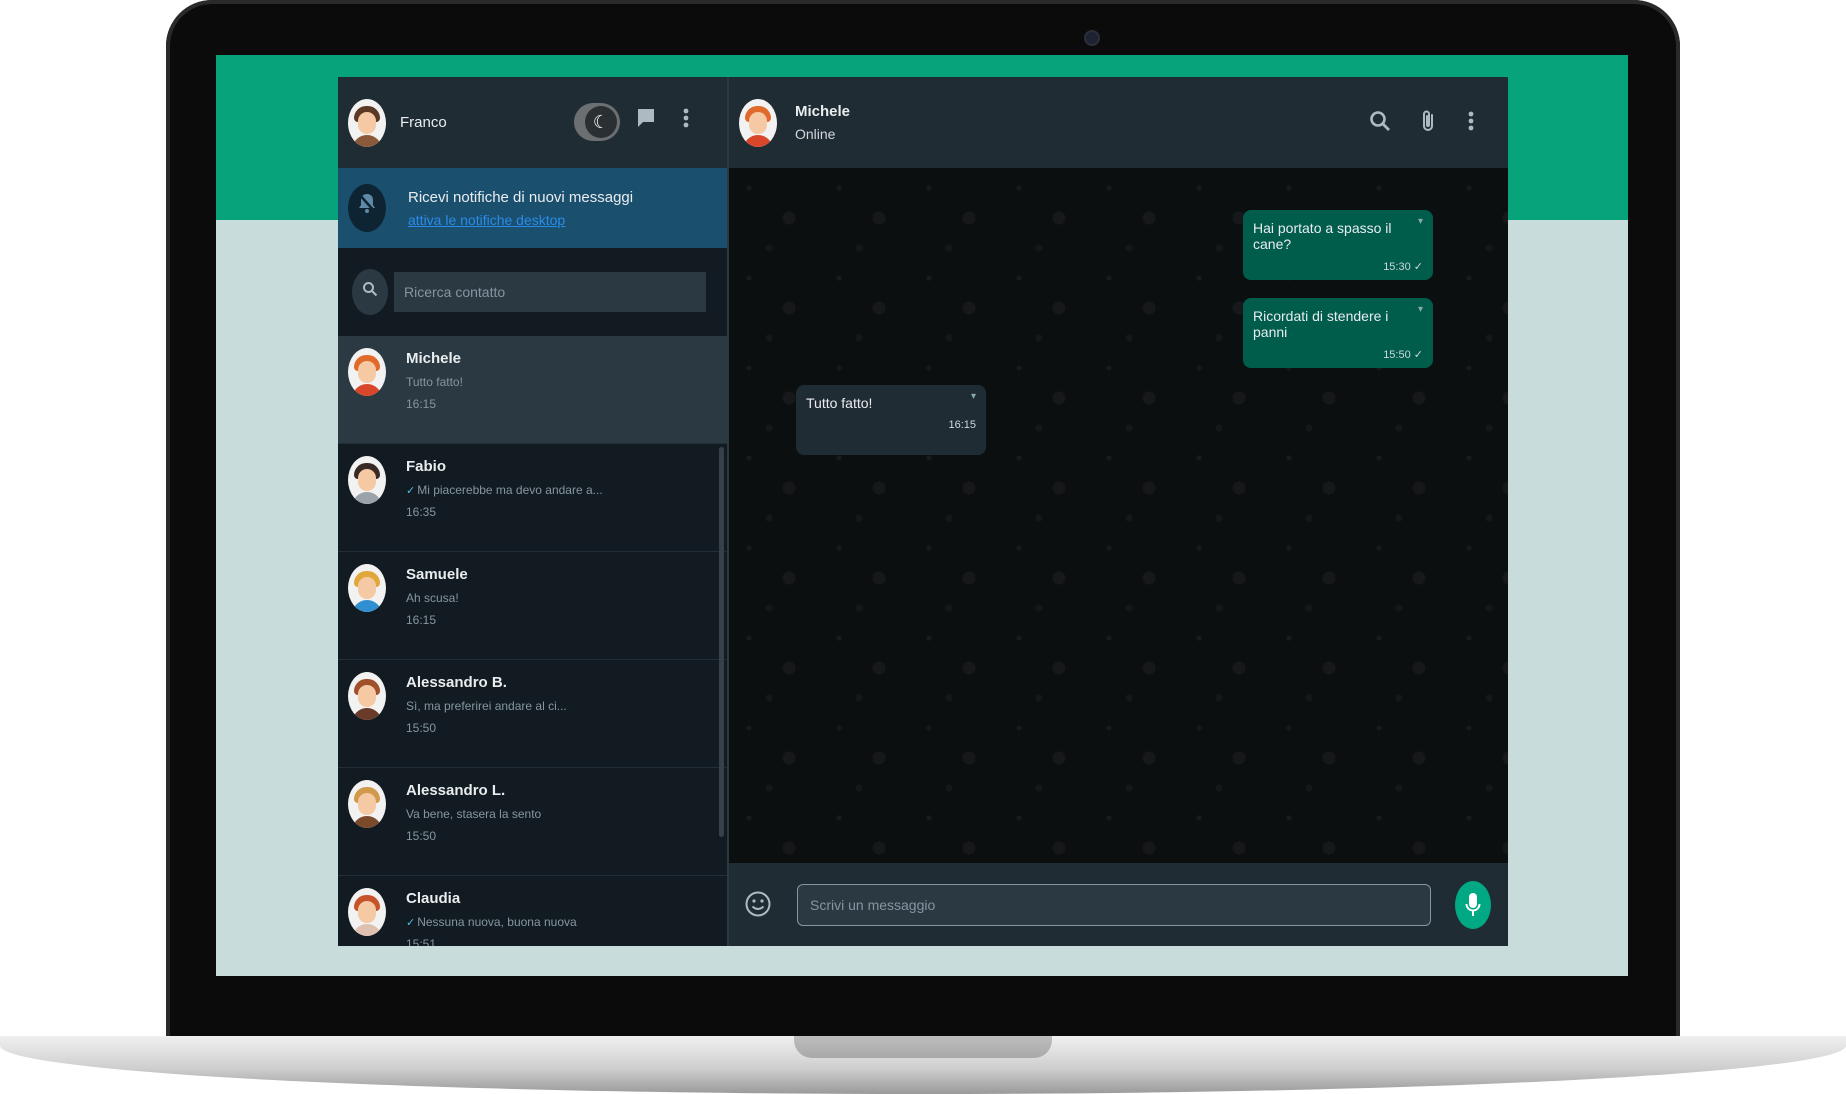 The width and height of the screenshot is (1846, 1094). I want to click on chat-contact-avatar, so click(758, 122).